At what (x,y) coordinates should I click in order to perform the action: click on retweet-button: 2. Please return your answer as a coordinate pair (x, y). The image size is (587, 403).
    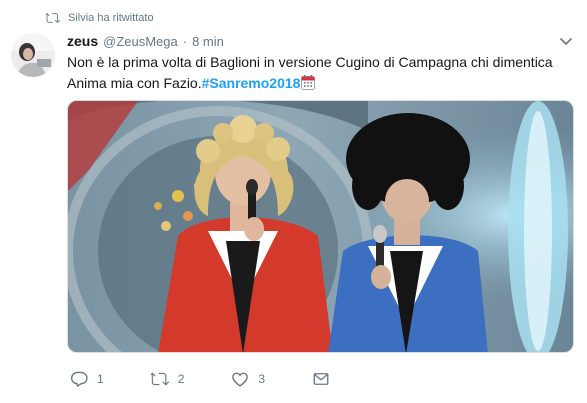
    Looking at the image, I should click on (167, 379).